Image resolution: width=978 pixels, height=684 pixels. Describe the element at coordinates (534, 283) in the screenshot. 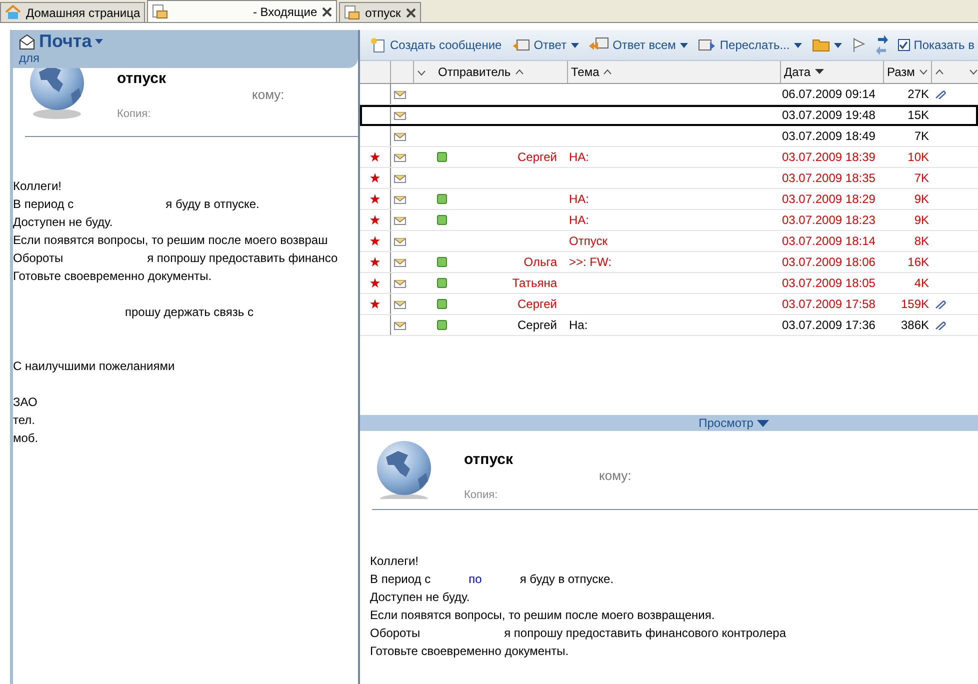

I see `sender-cell: Татьяна` at that location.